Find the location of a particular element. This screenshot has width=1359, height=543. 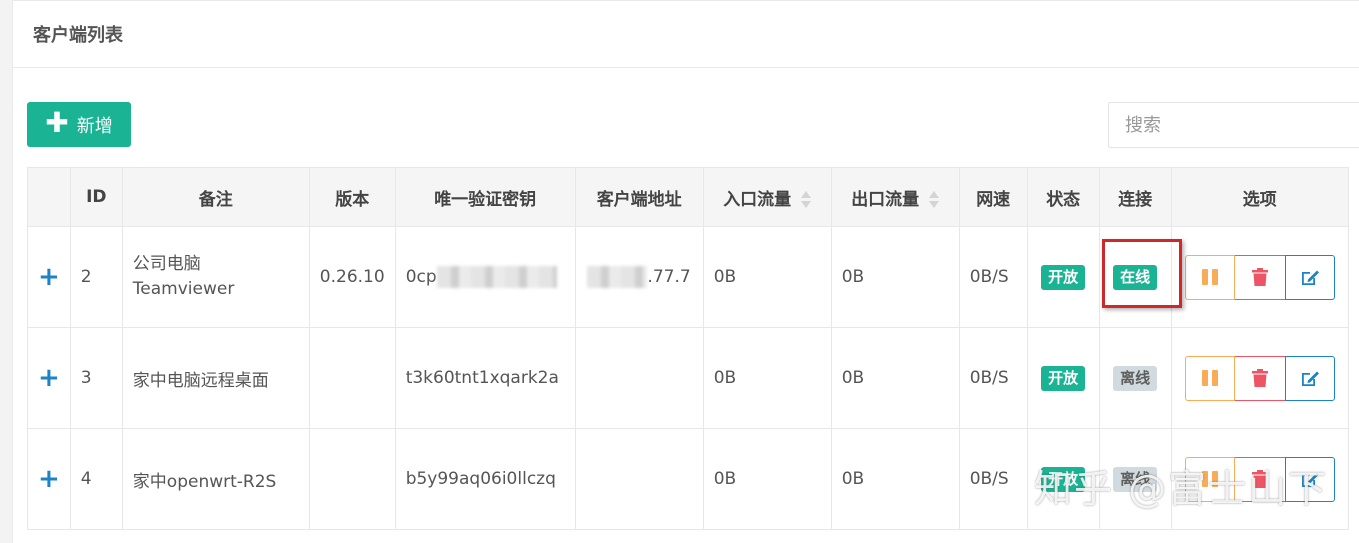

header-remark: 备注 is located at coordinates (215, 197).